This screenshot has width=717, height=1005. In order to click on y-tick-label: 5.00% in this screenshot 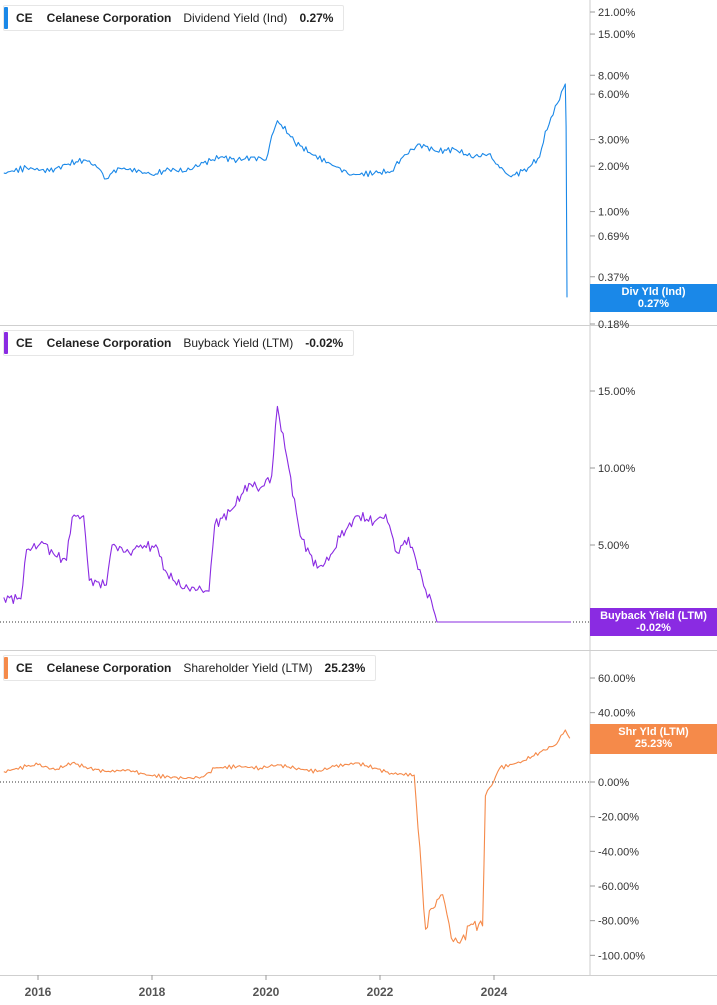, I will do `click(613, 546)`.